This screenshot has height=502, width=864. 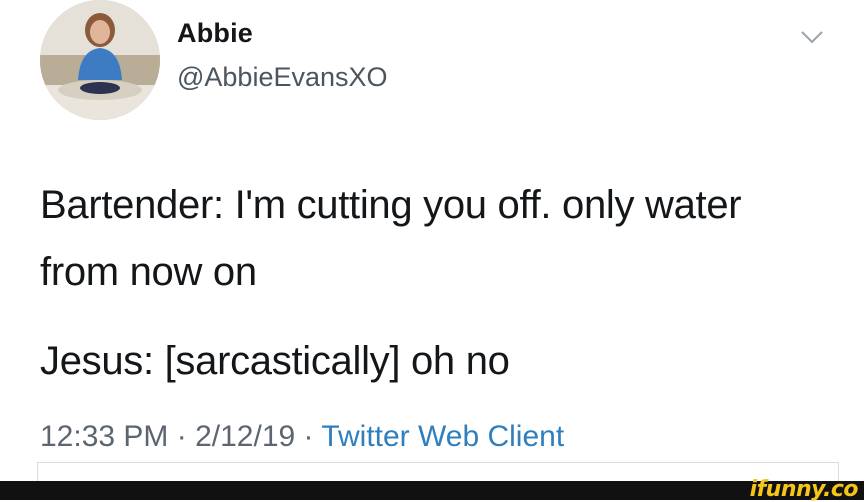 What do you see at coordinates (804, 489) in the screenshot?
I see `site-watermark: ifunny.co` at bounding box center [804, 489].